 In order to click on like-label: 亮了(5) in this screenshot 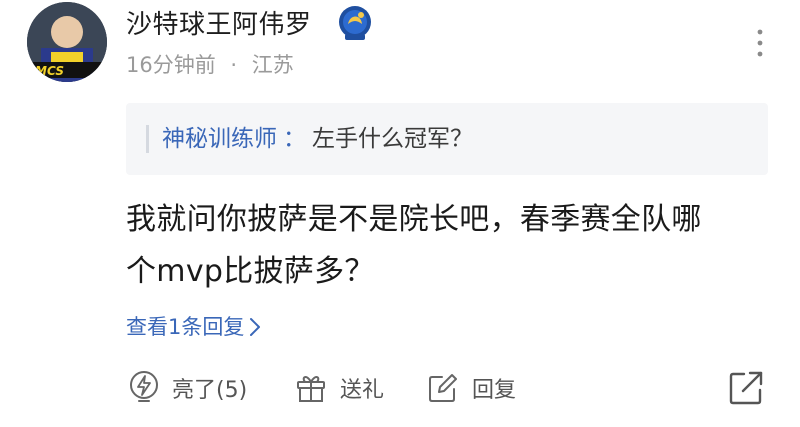, I will do `click(210, 390)`.